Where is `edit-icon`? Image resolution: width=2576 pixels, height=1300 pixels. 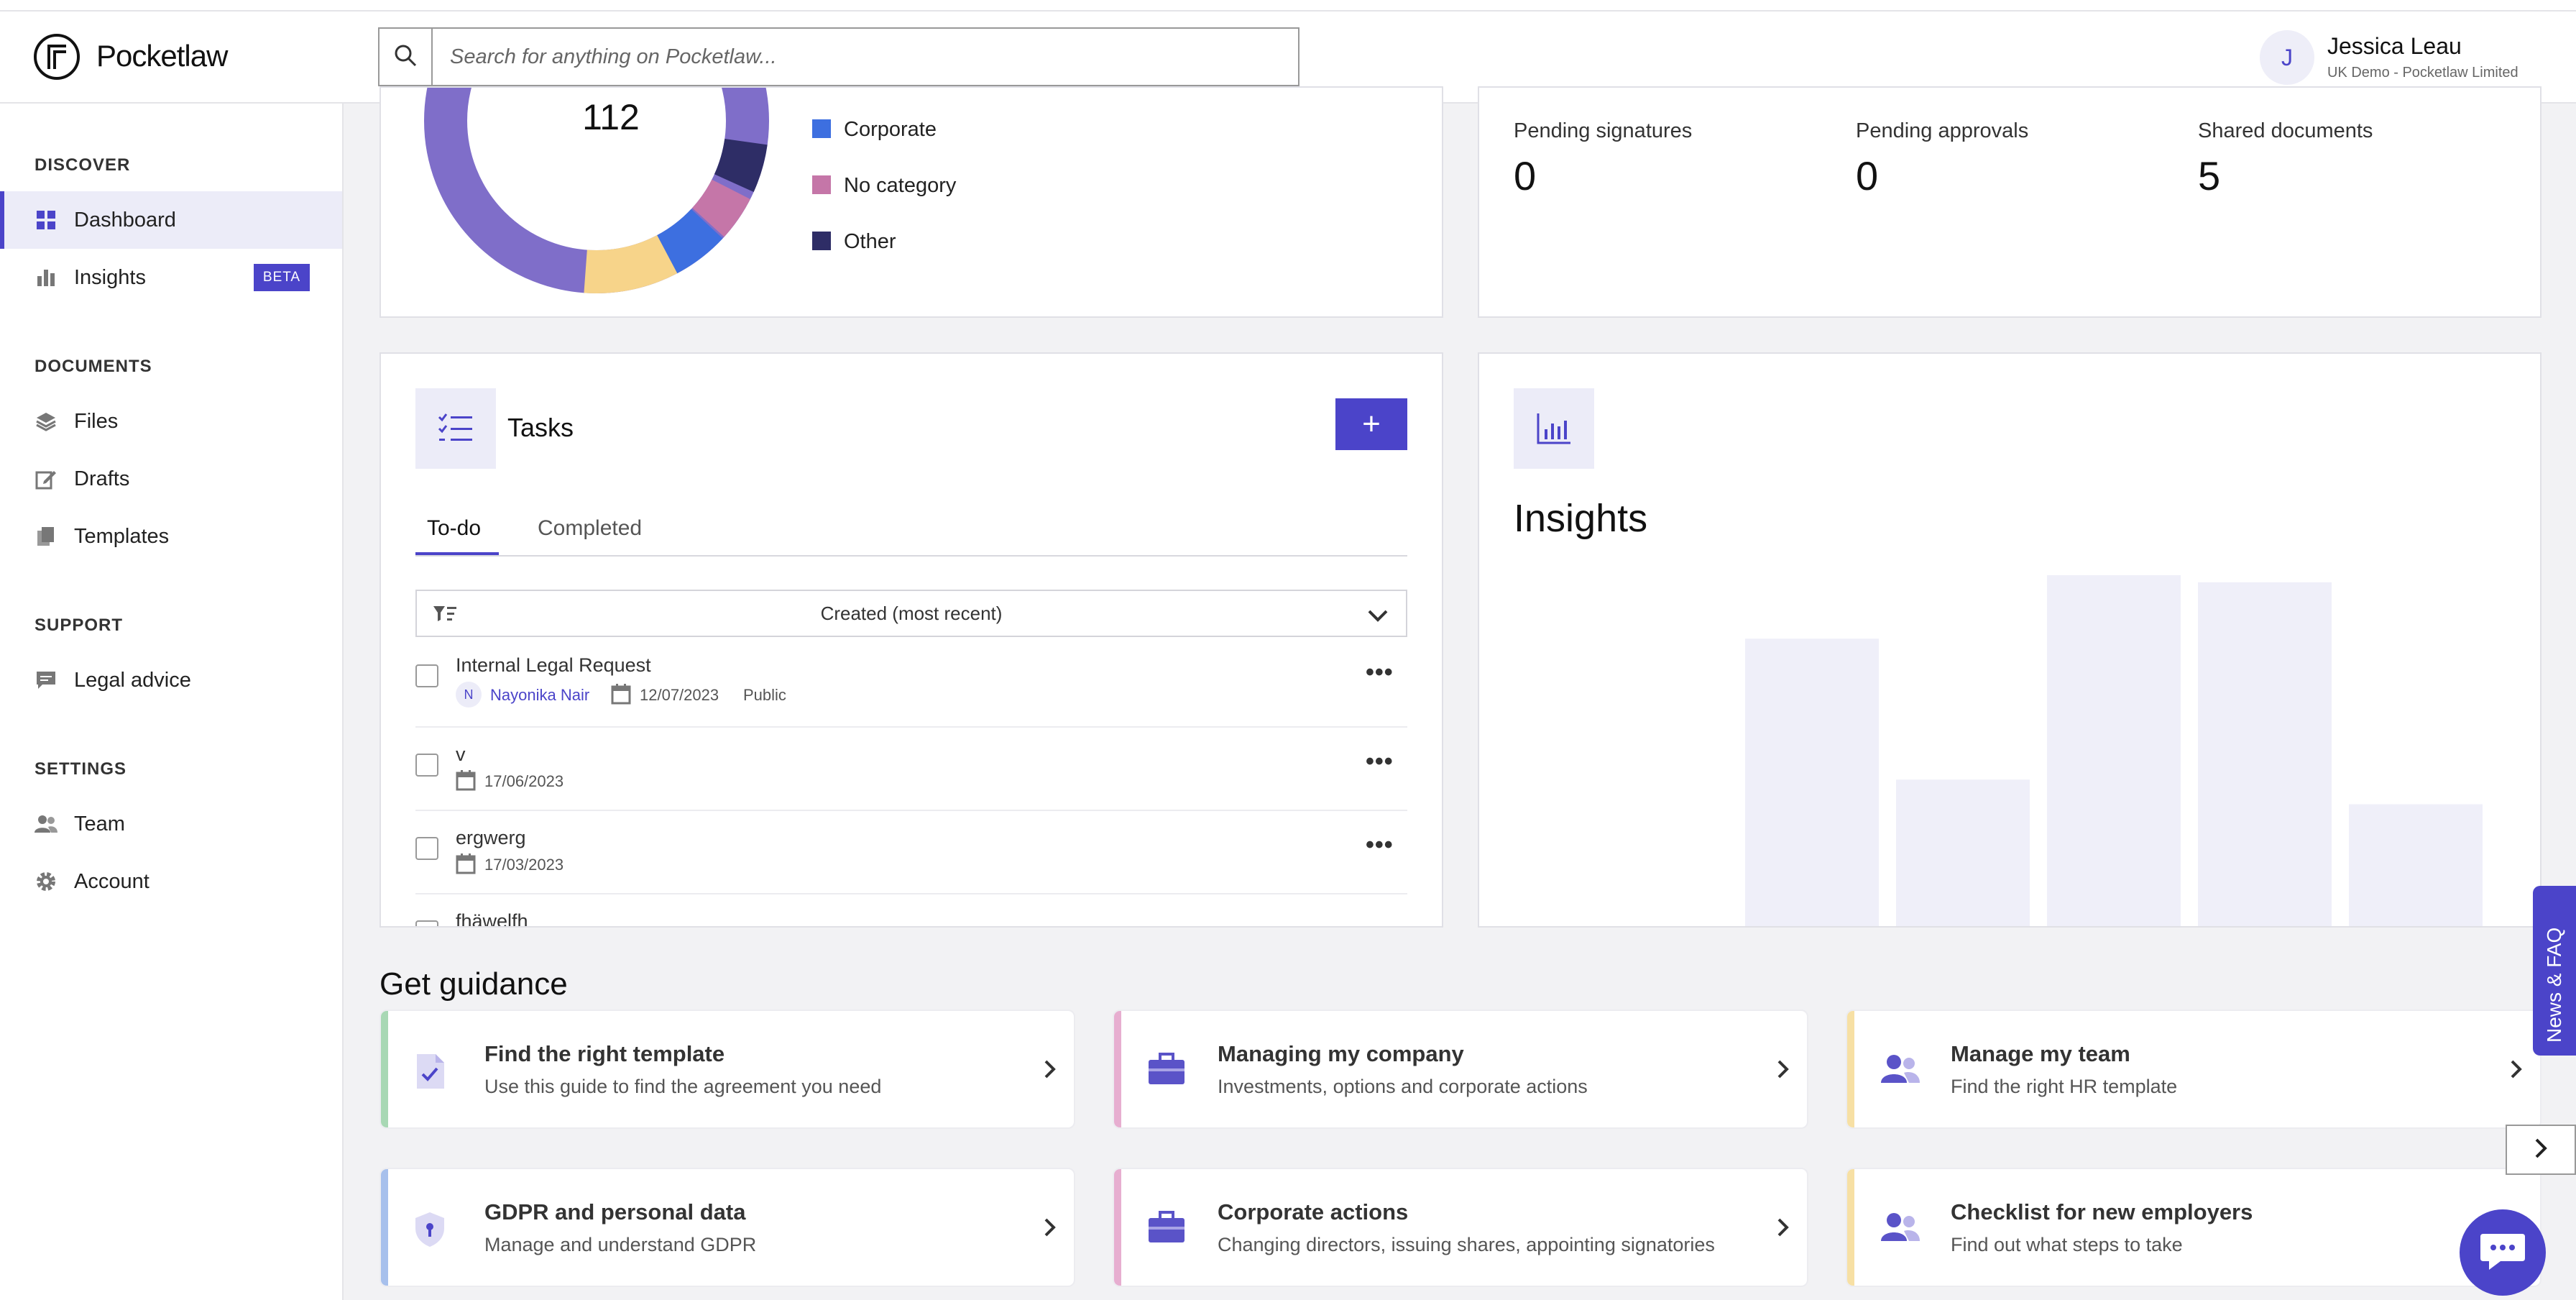
edit-icon is located at coordinates (46, 478).